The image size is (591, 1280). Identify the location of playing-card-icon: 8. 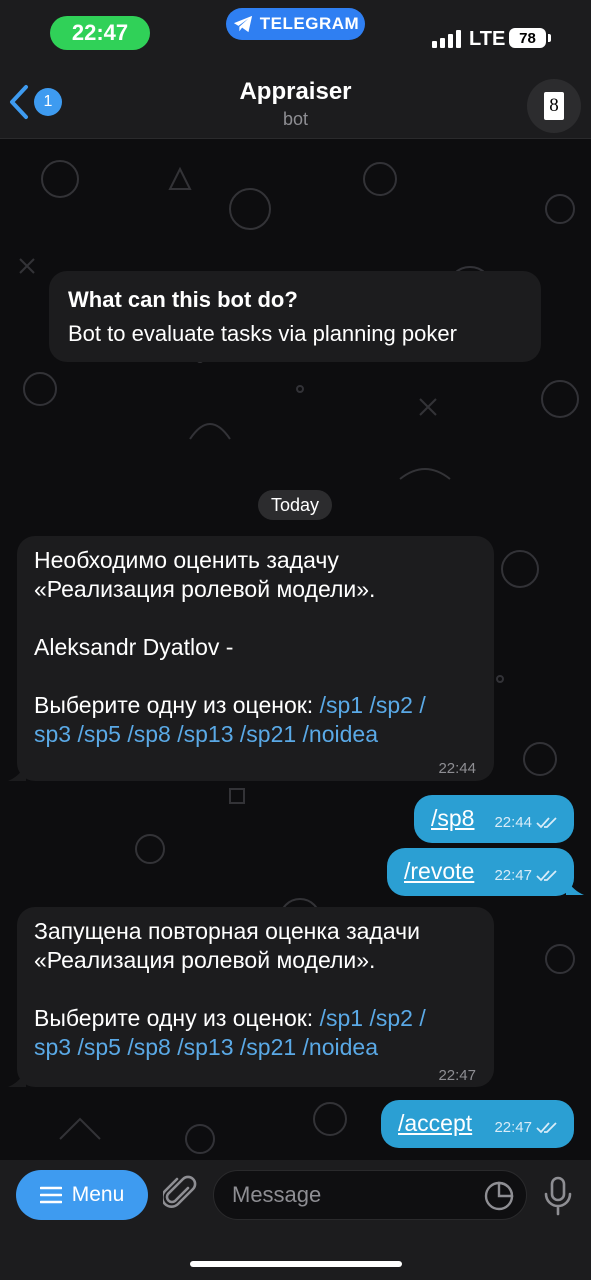
(554, 106).